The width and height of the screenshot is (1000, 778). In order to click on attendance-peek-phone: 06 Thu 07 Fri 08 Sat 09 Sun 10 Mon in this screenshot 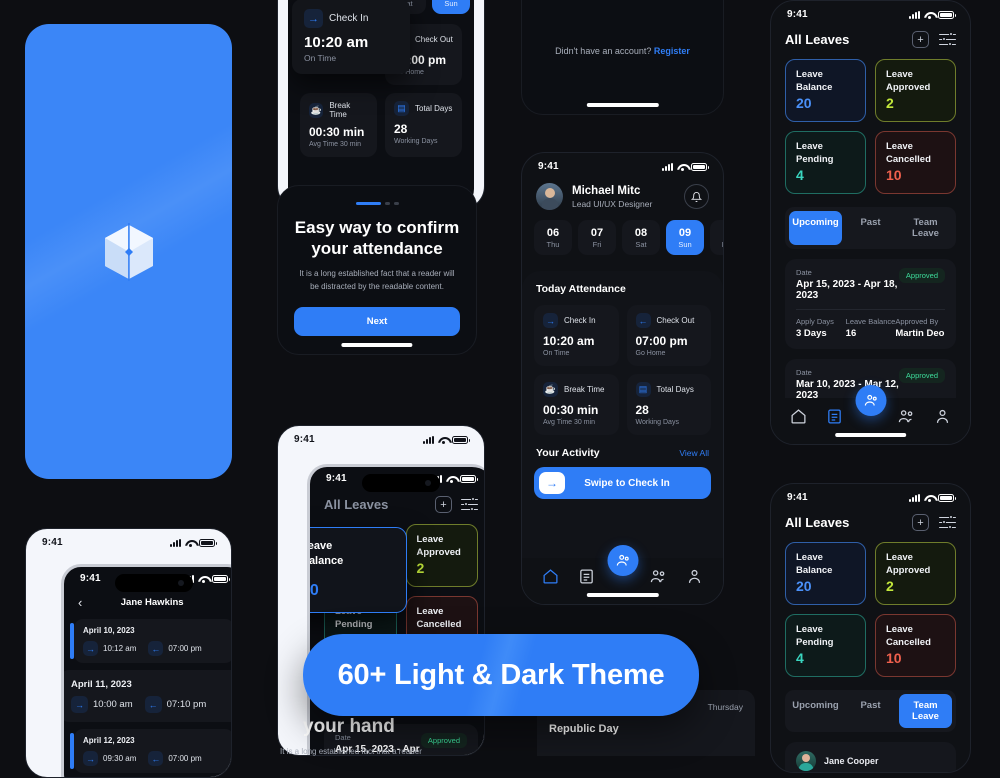, I will do `click(381, 105)`.